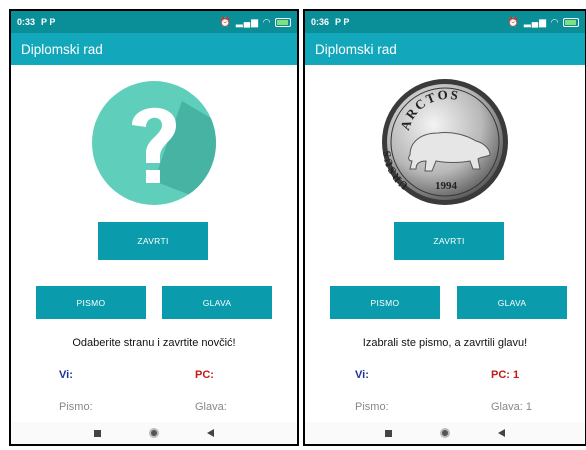 Image resolution: width=586 pixels, height=450 pixels. What do you see at coordinates (445, 343) in the screenshot?
I see `status-message: Izabrali ste pismo, a zavrtili glavu!` at bounding box center [445, 343].